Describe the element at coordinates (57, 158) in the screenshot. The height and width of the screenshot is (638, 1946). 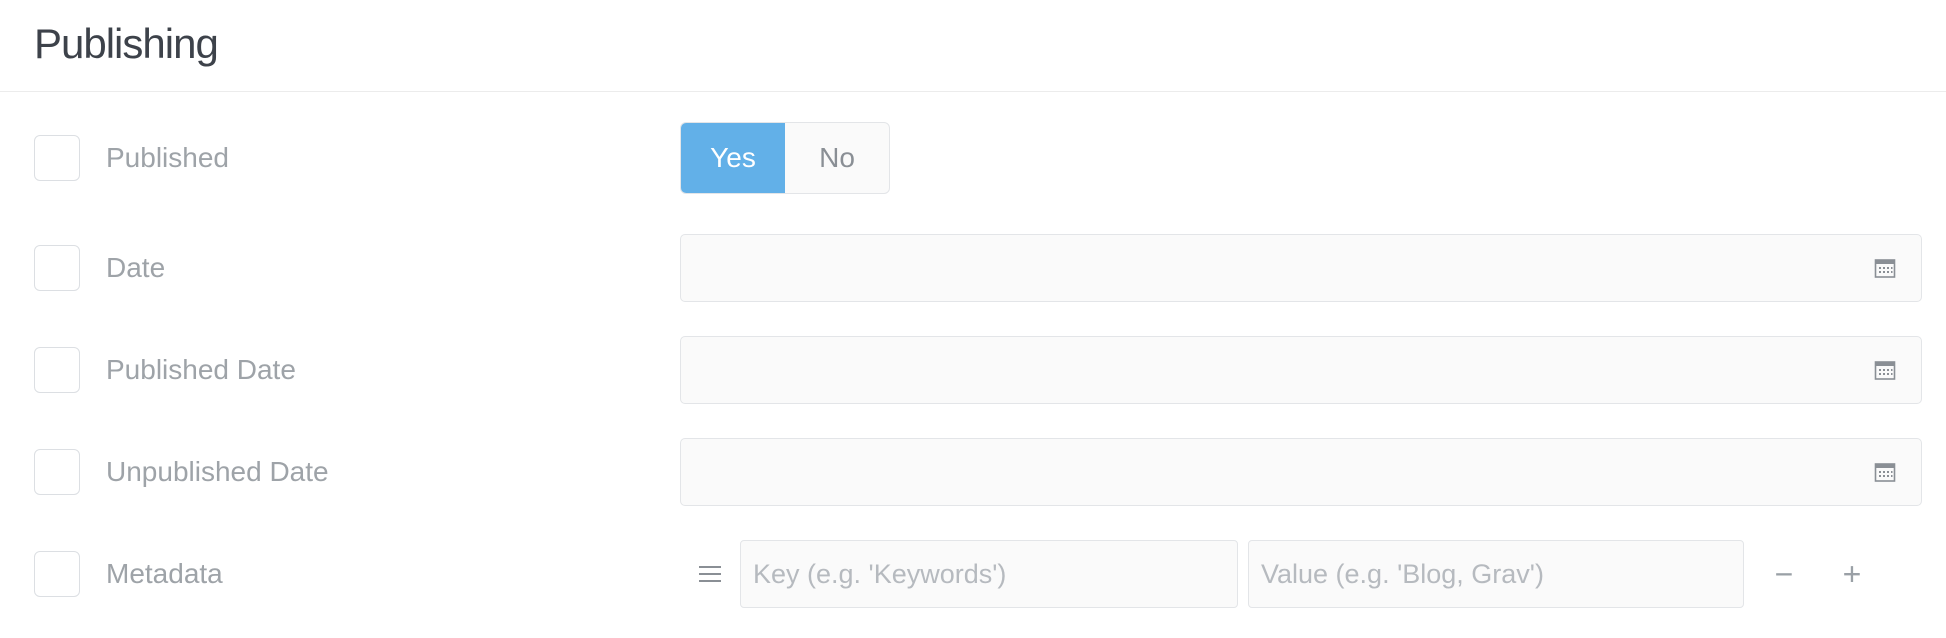
I see `override-checkbox-published` at that location.